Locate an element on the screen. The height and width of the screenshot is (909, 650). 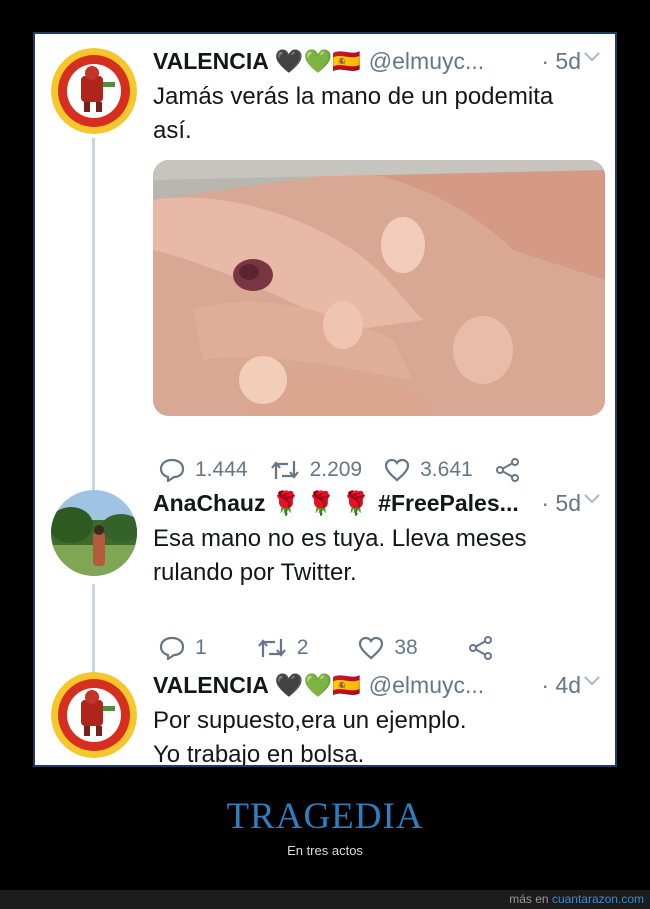
like-button: 3.641 is located at coordinates (428, 470).